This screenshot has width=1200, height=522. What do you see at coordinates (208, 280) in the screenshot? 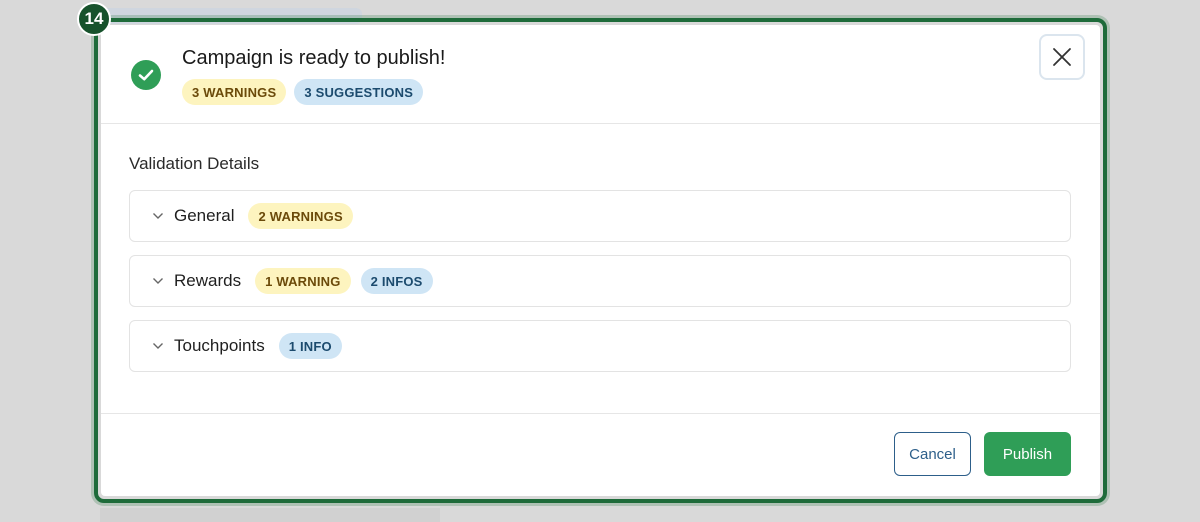
I see `accordion-label: Rewards` at bounding box center [208, 280].